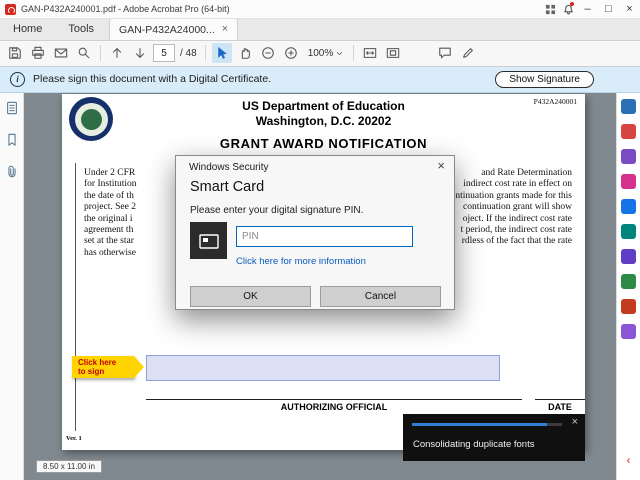 This screenshot has width=640, height=480. What do you see at coordinates (380, 296) in the screenshot?
I see `cancel-button: Cancel` at bounding box center [380, 296].